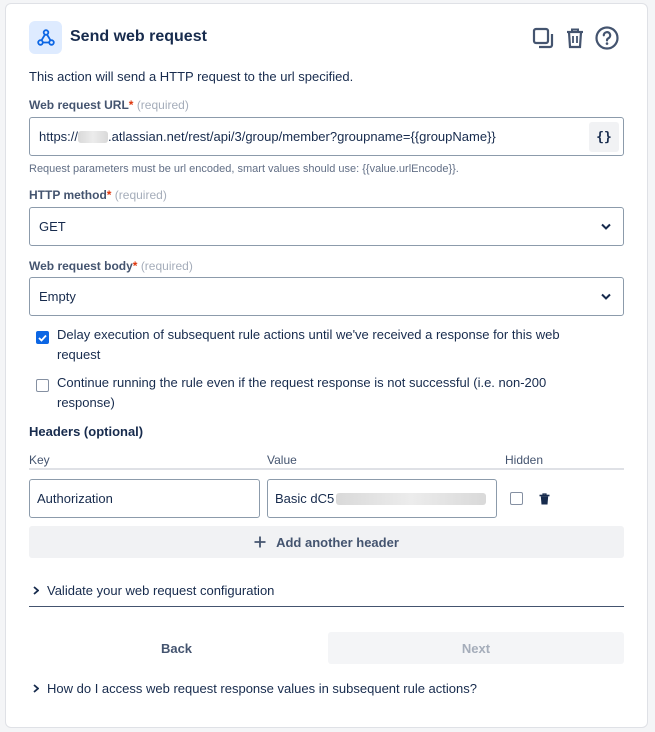 This screenshot has width=655, height=732. Describe the element at coordinates (516, 498) in the screenshot. I see `header-hidden-checkbox` at that location.